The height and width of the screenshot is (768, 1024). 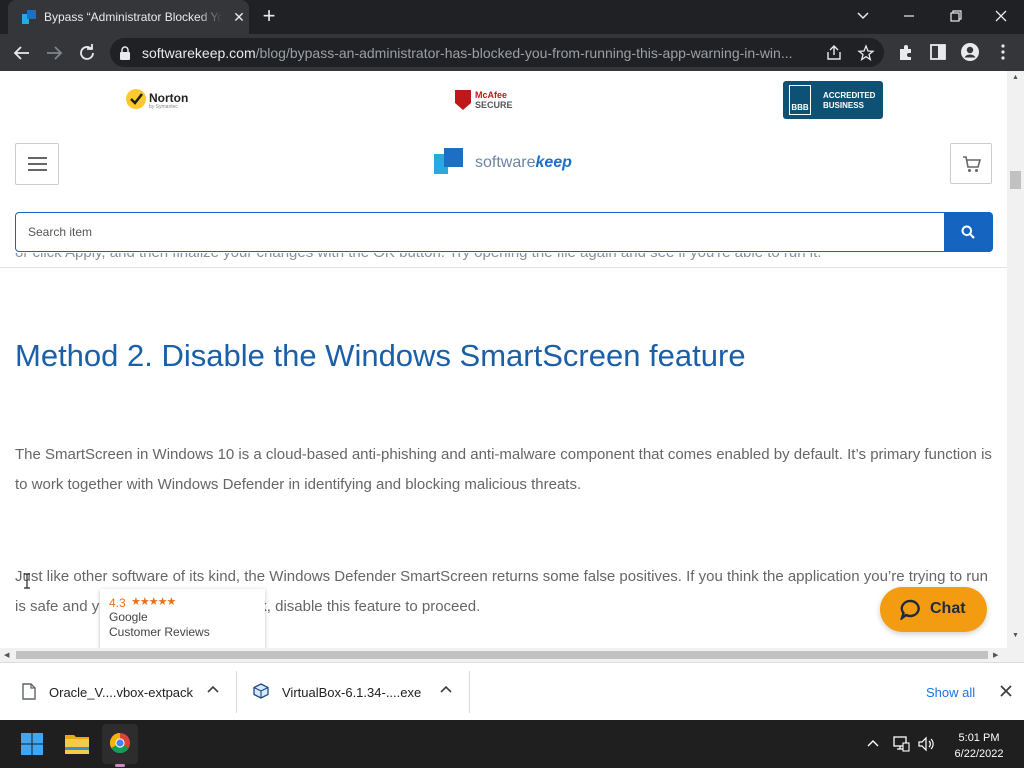 I want to click on review-label: Customer Reviews, so click(x=159, y=632).